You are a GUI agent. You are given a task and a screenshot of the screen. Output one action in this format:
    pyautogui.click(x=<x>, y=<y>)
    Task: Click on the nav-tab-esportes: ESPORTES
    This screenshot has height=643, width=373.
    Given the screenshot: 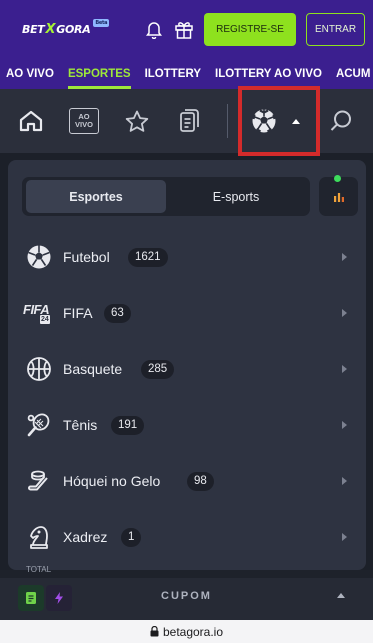 What is the action you would take?
    pyautogui.click(x=99, y=73)
    